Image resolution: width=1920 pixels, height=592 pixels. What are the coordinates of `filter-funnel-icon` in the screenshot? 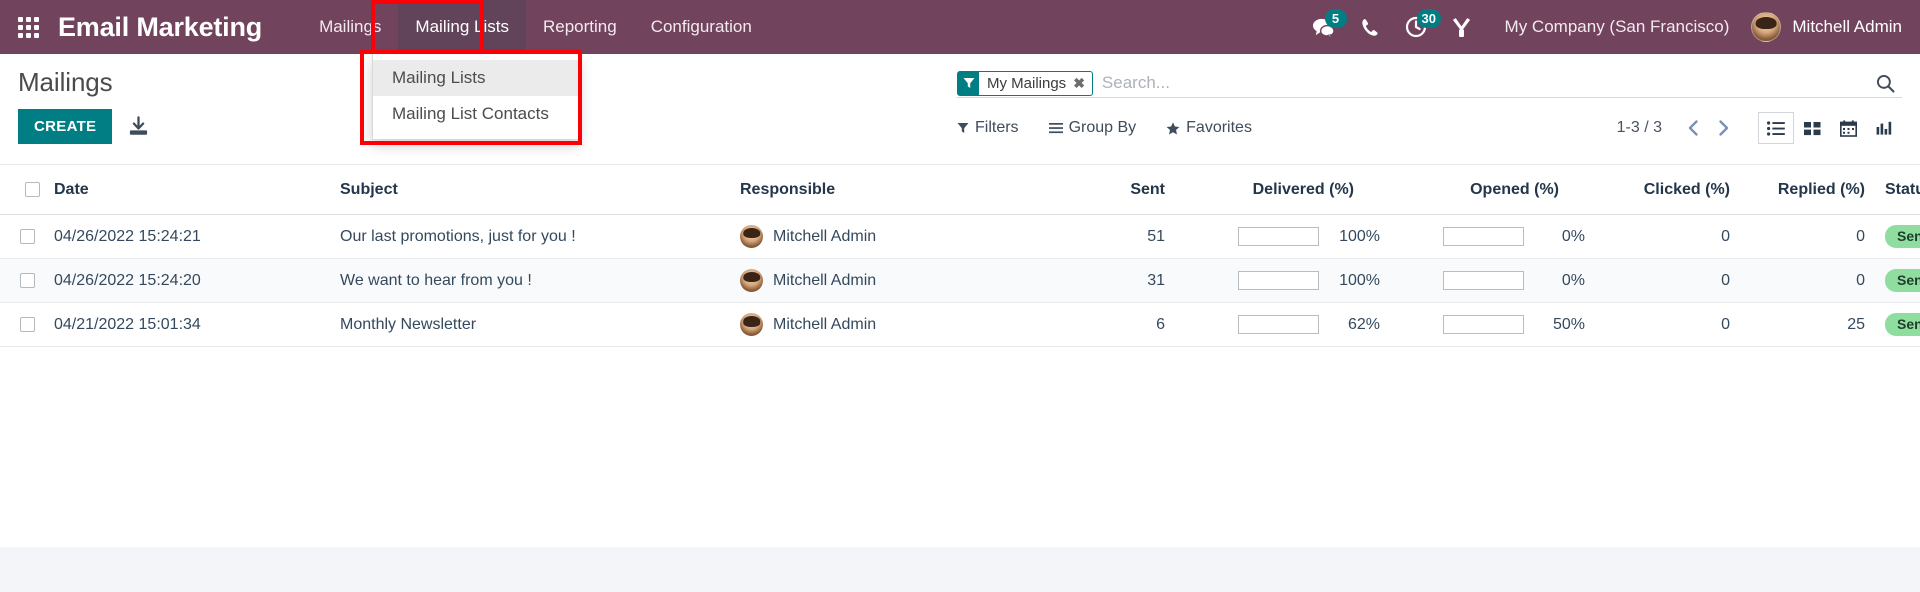 It's located at (963, 128).